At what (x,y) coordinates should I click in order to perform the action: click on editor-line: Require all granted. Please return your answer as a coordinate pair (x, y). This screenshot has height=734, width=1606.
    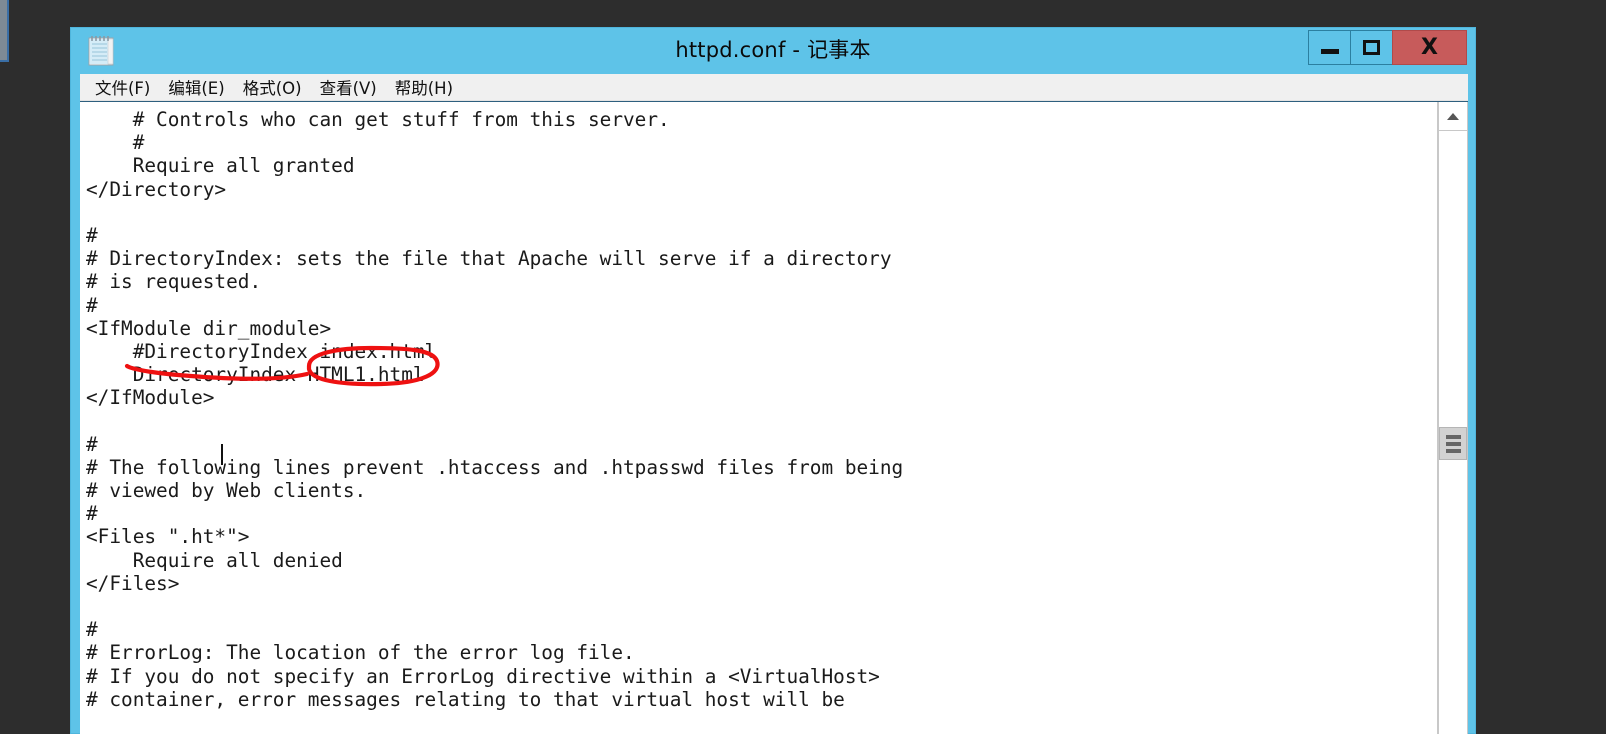
    Looking at the image, I should click on (220, 166).